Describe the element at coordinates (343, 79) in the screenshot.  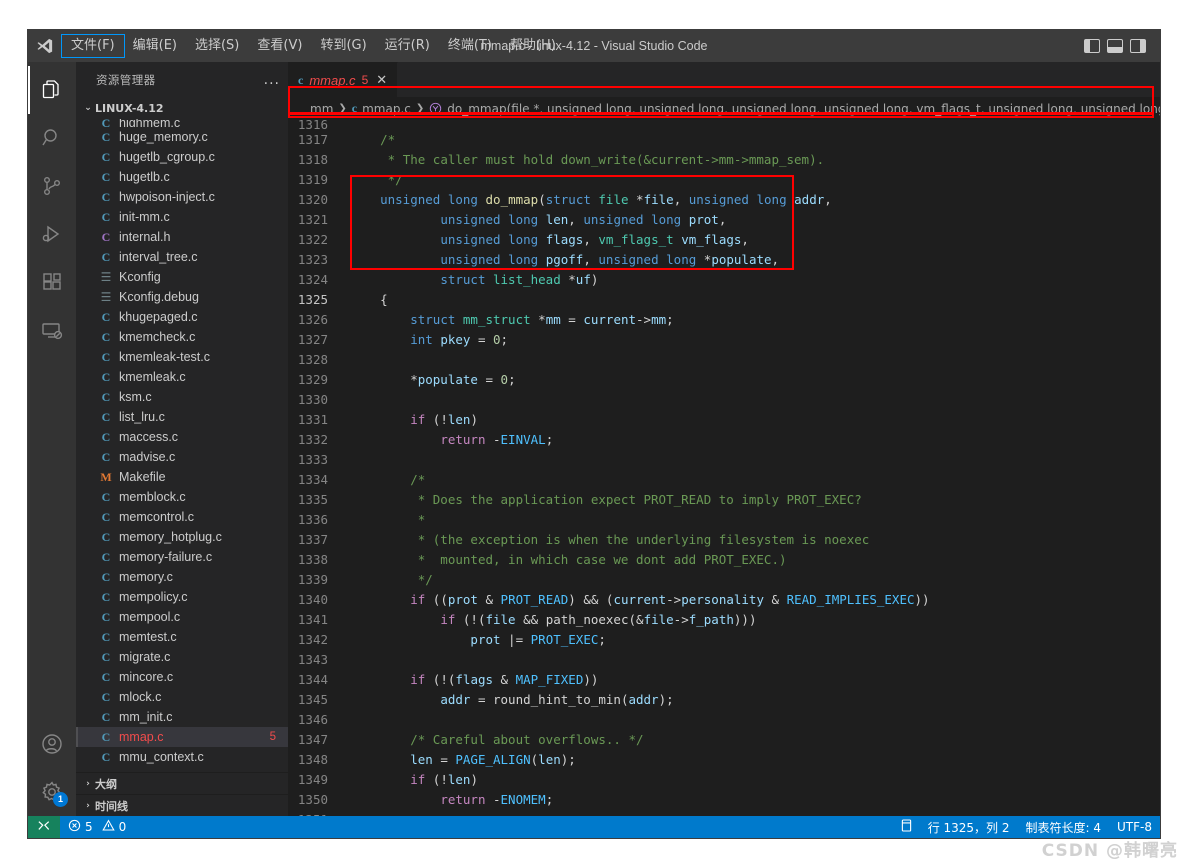
I see `editor-tab-mmap-c: c mmap.c 5 ✕` at that location.